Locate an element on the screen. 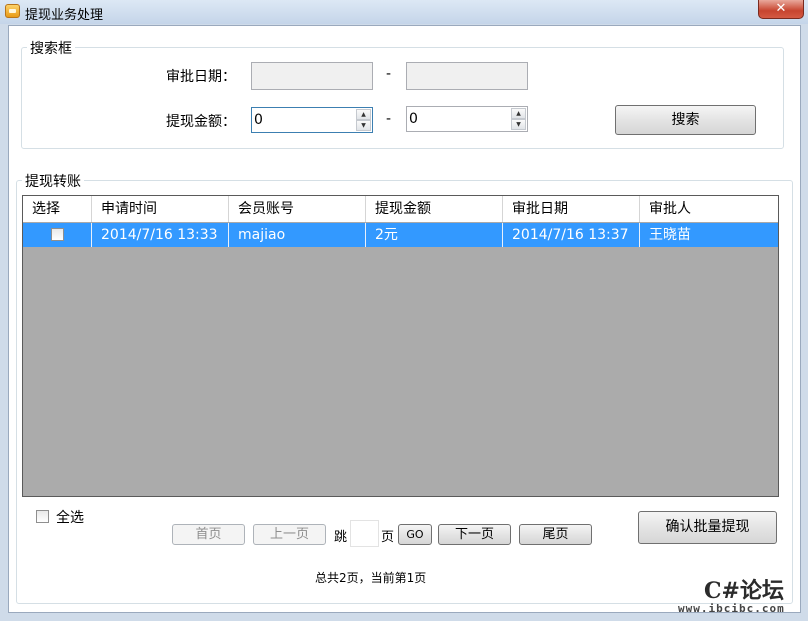  transfer-group-legend: 提现转账 is located at coordinates (53, 181).